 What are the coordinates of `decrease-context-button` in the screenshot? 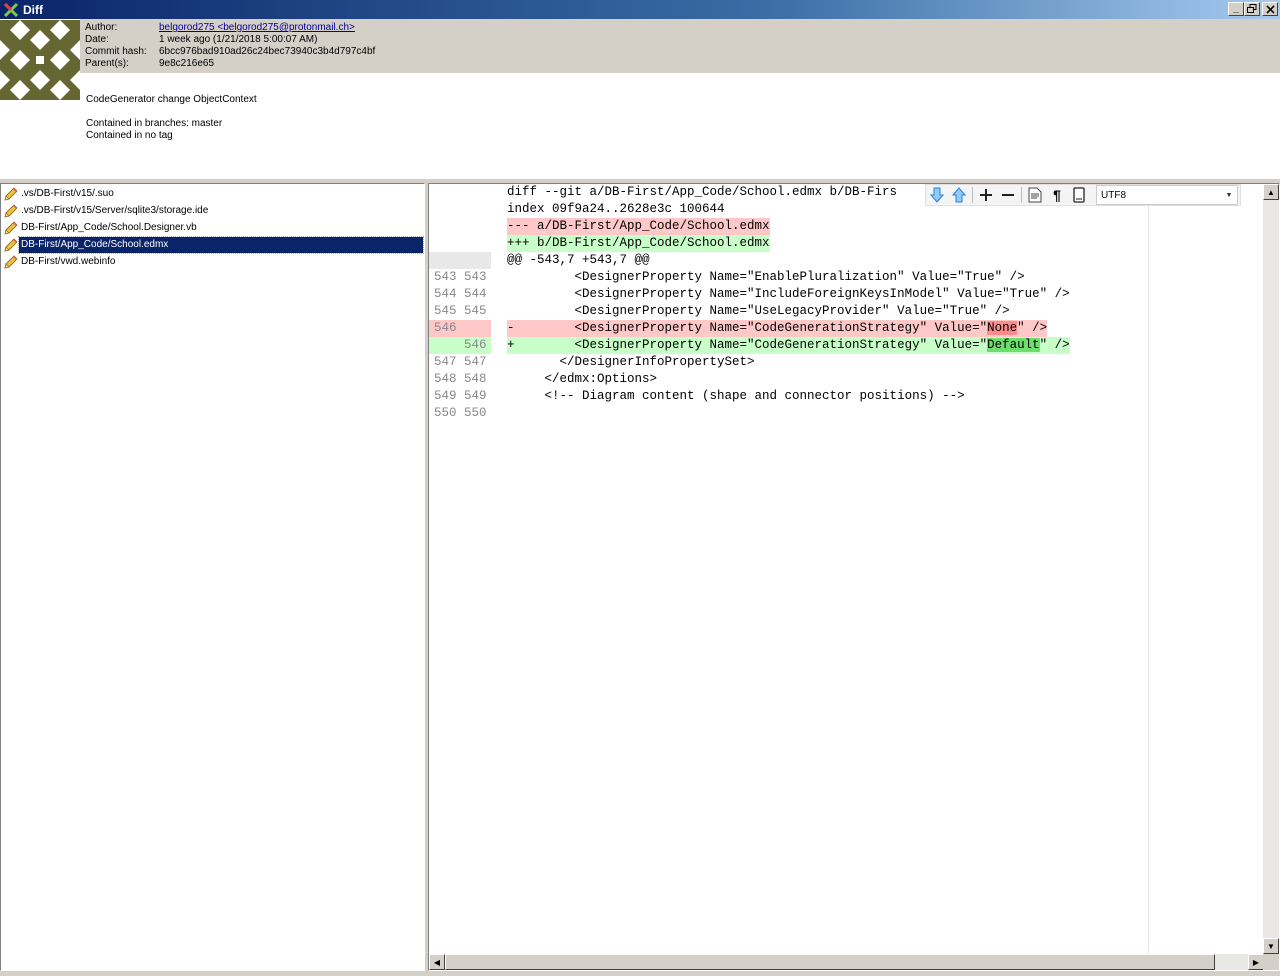 It's located at (1008, 195).